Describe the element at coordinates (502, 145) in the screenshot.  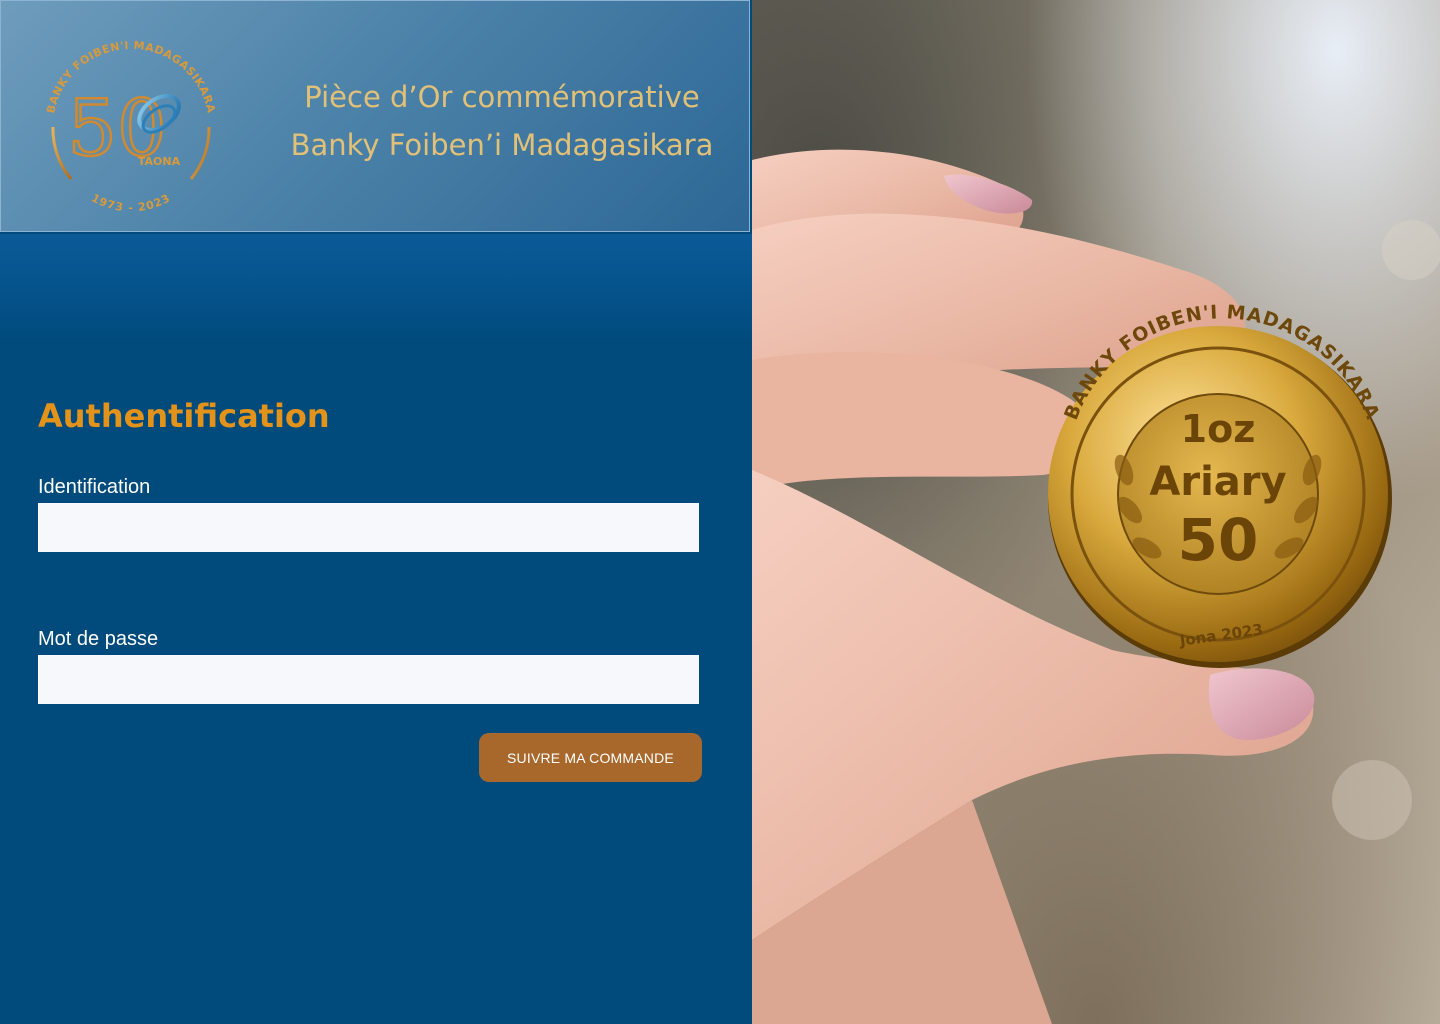
I see `header-title-line2: Banky Foiben’i Madagasikara` at that location.